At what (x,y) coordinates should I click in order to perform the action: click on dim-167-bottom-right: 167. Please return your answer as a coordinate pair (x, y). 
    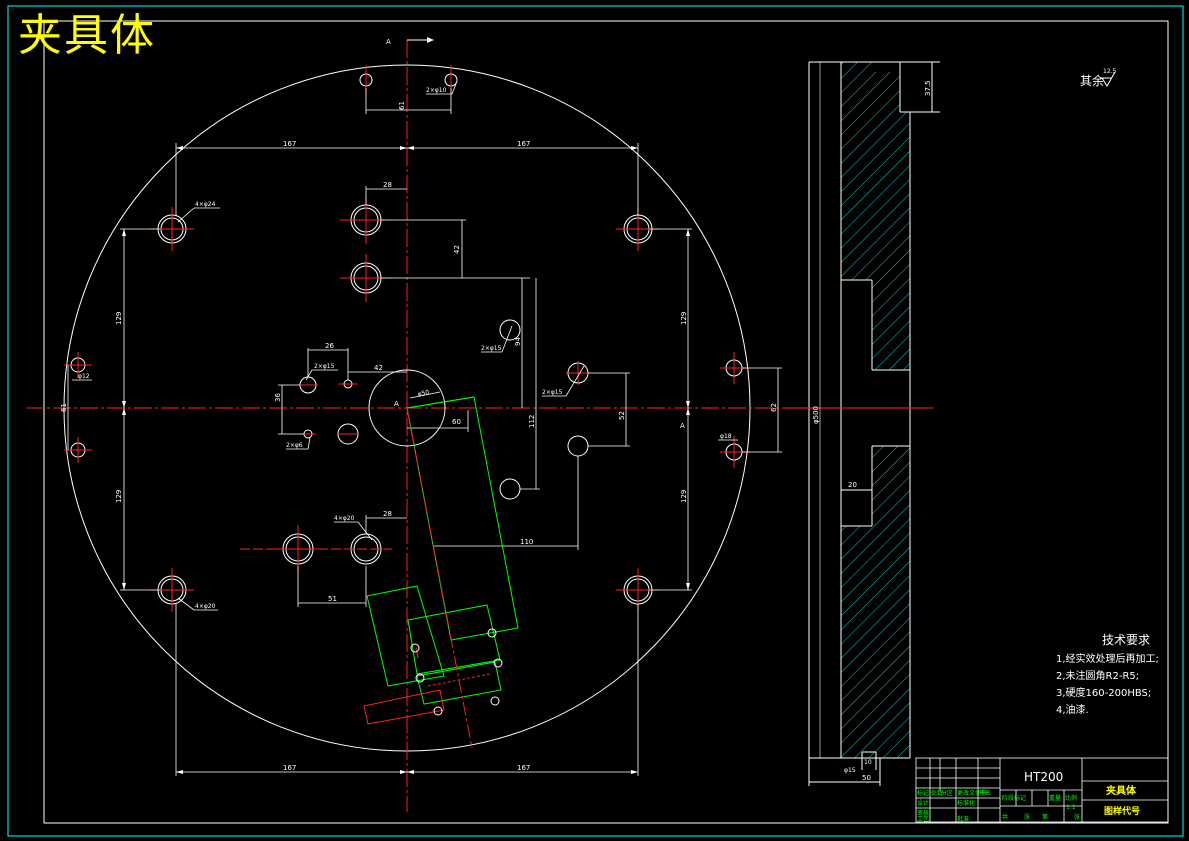
    Looking at the image, I should click on (523, 768).